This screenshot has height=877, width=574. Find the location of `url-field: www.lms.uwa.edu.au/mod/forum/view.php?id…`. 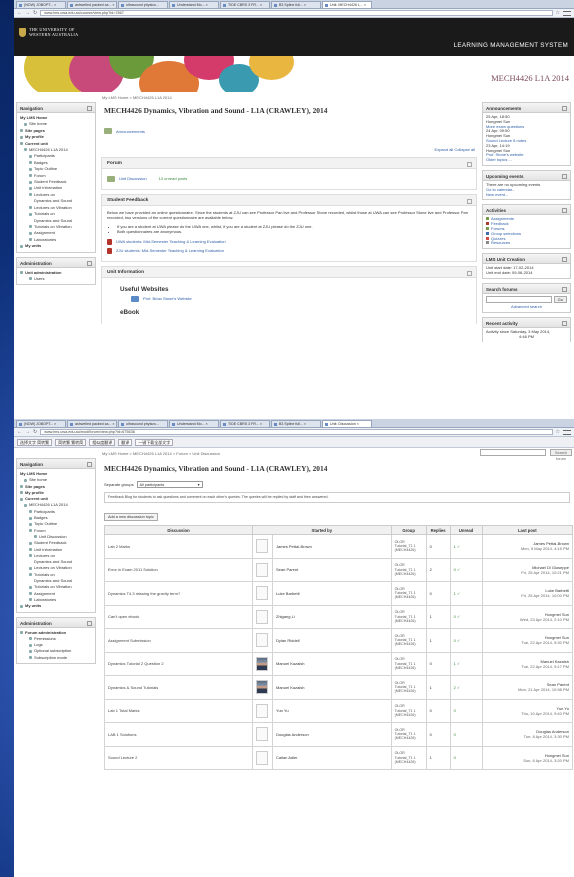

url-field: www.lms.uwa.edu.au/mod/forum/view.php?id… is located at coordinates (296, 432).